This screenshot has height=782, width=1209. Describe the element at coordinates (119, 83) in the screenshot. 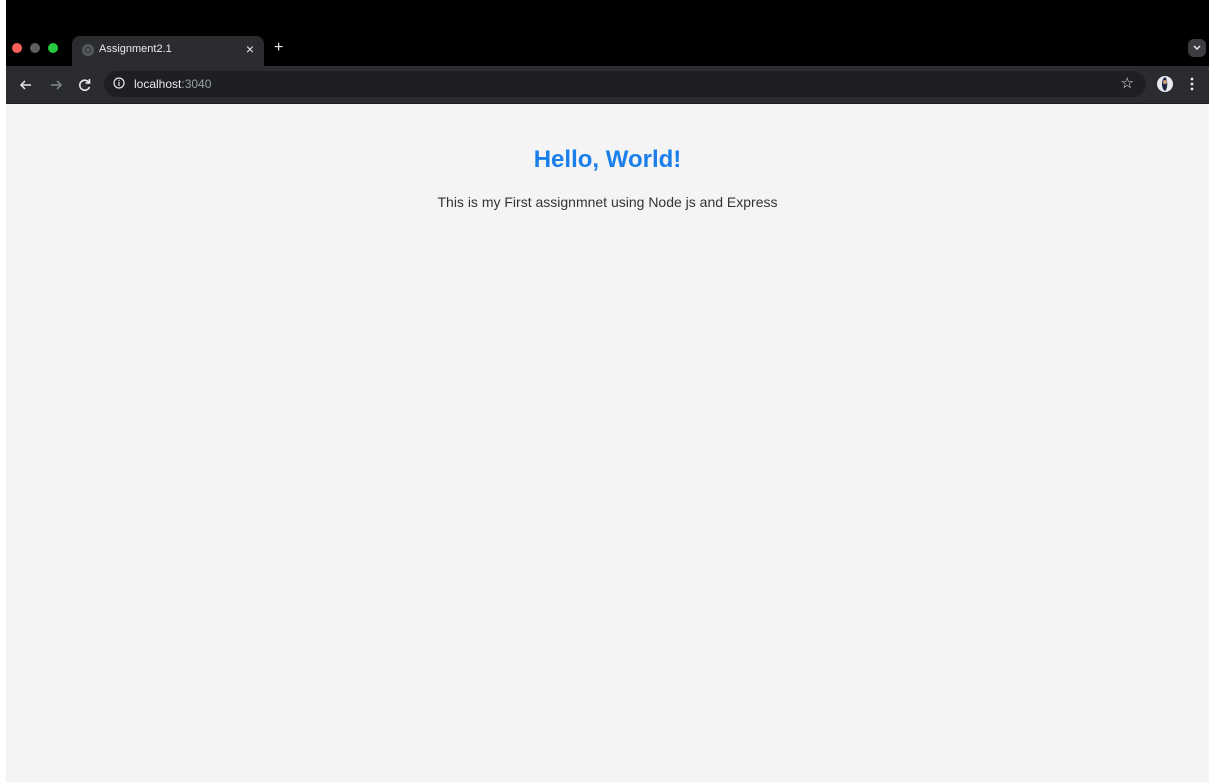

I see `info-icon` at that location.